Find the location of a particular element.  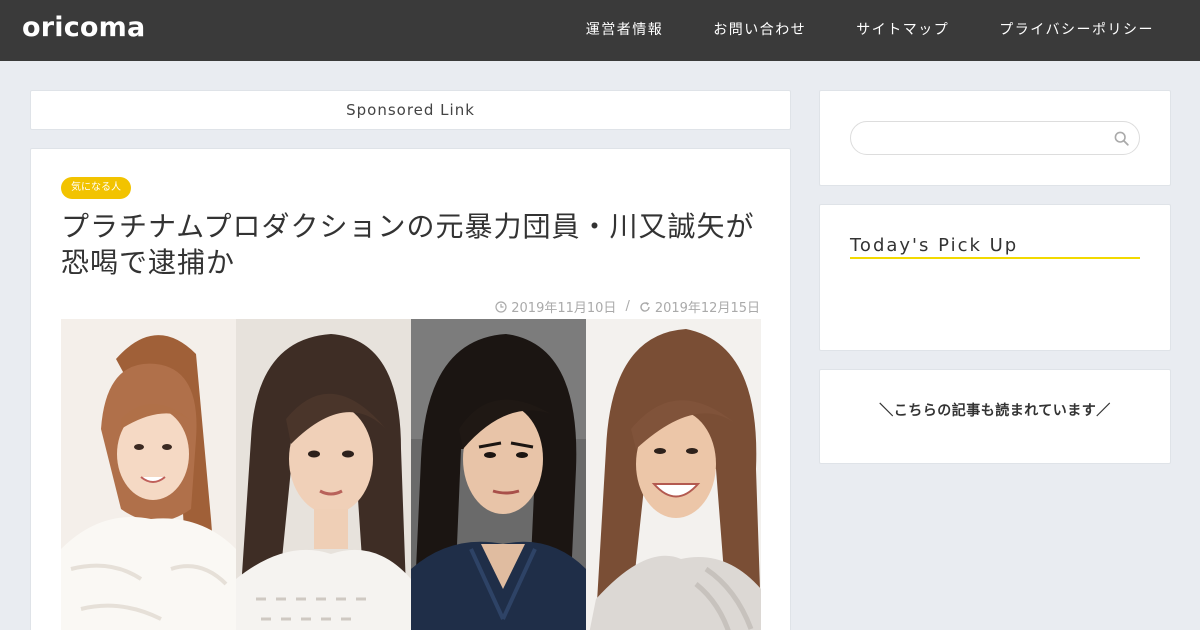

article-dates: 2019年11月10日 / 2019年12月15日 is located at coordinates (627, 306).